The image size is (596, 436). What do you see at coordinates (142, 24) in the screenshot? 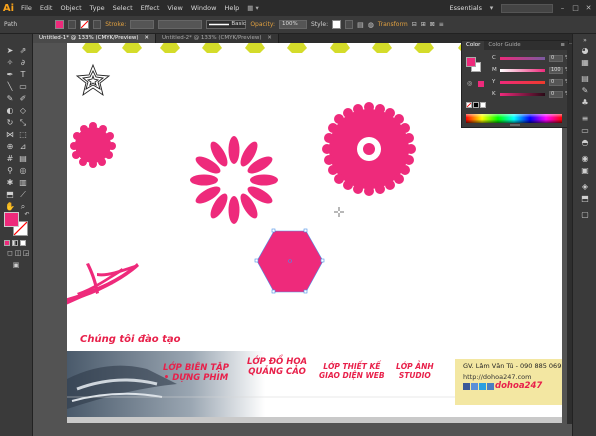
I see `stroke-weight-field` at bounding box center [142, 24].